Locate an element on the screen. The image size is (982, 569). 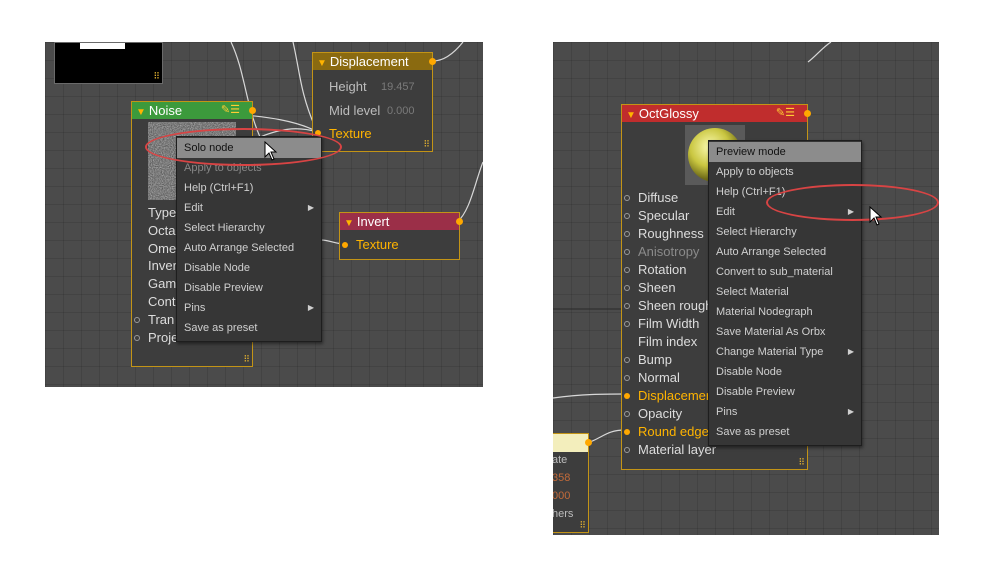
param-label: Film Width is located at coordinates (669, 323).